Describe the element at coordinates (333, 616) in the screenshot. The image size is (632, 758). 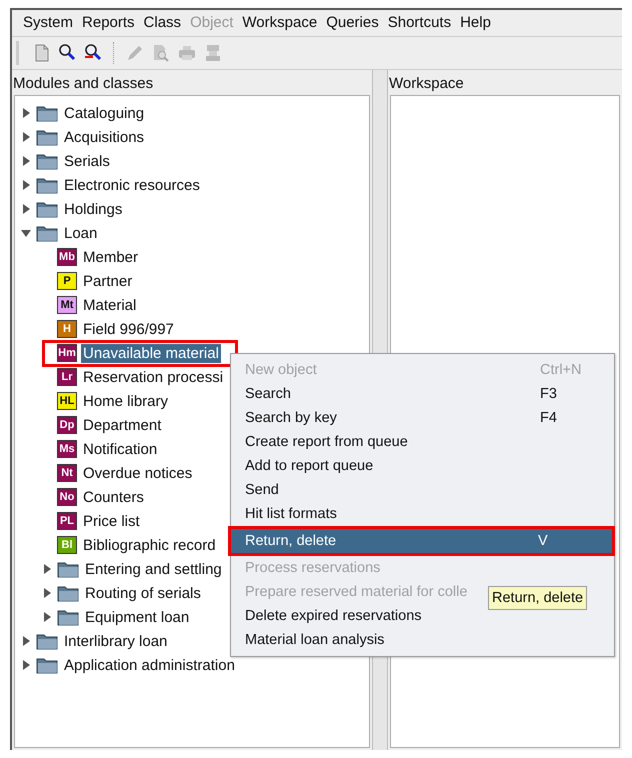
I see `menu-item-label: Delete expired reservations` at that location.